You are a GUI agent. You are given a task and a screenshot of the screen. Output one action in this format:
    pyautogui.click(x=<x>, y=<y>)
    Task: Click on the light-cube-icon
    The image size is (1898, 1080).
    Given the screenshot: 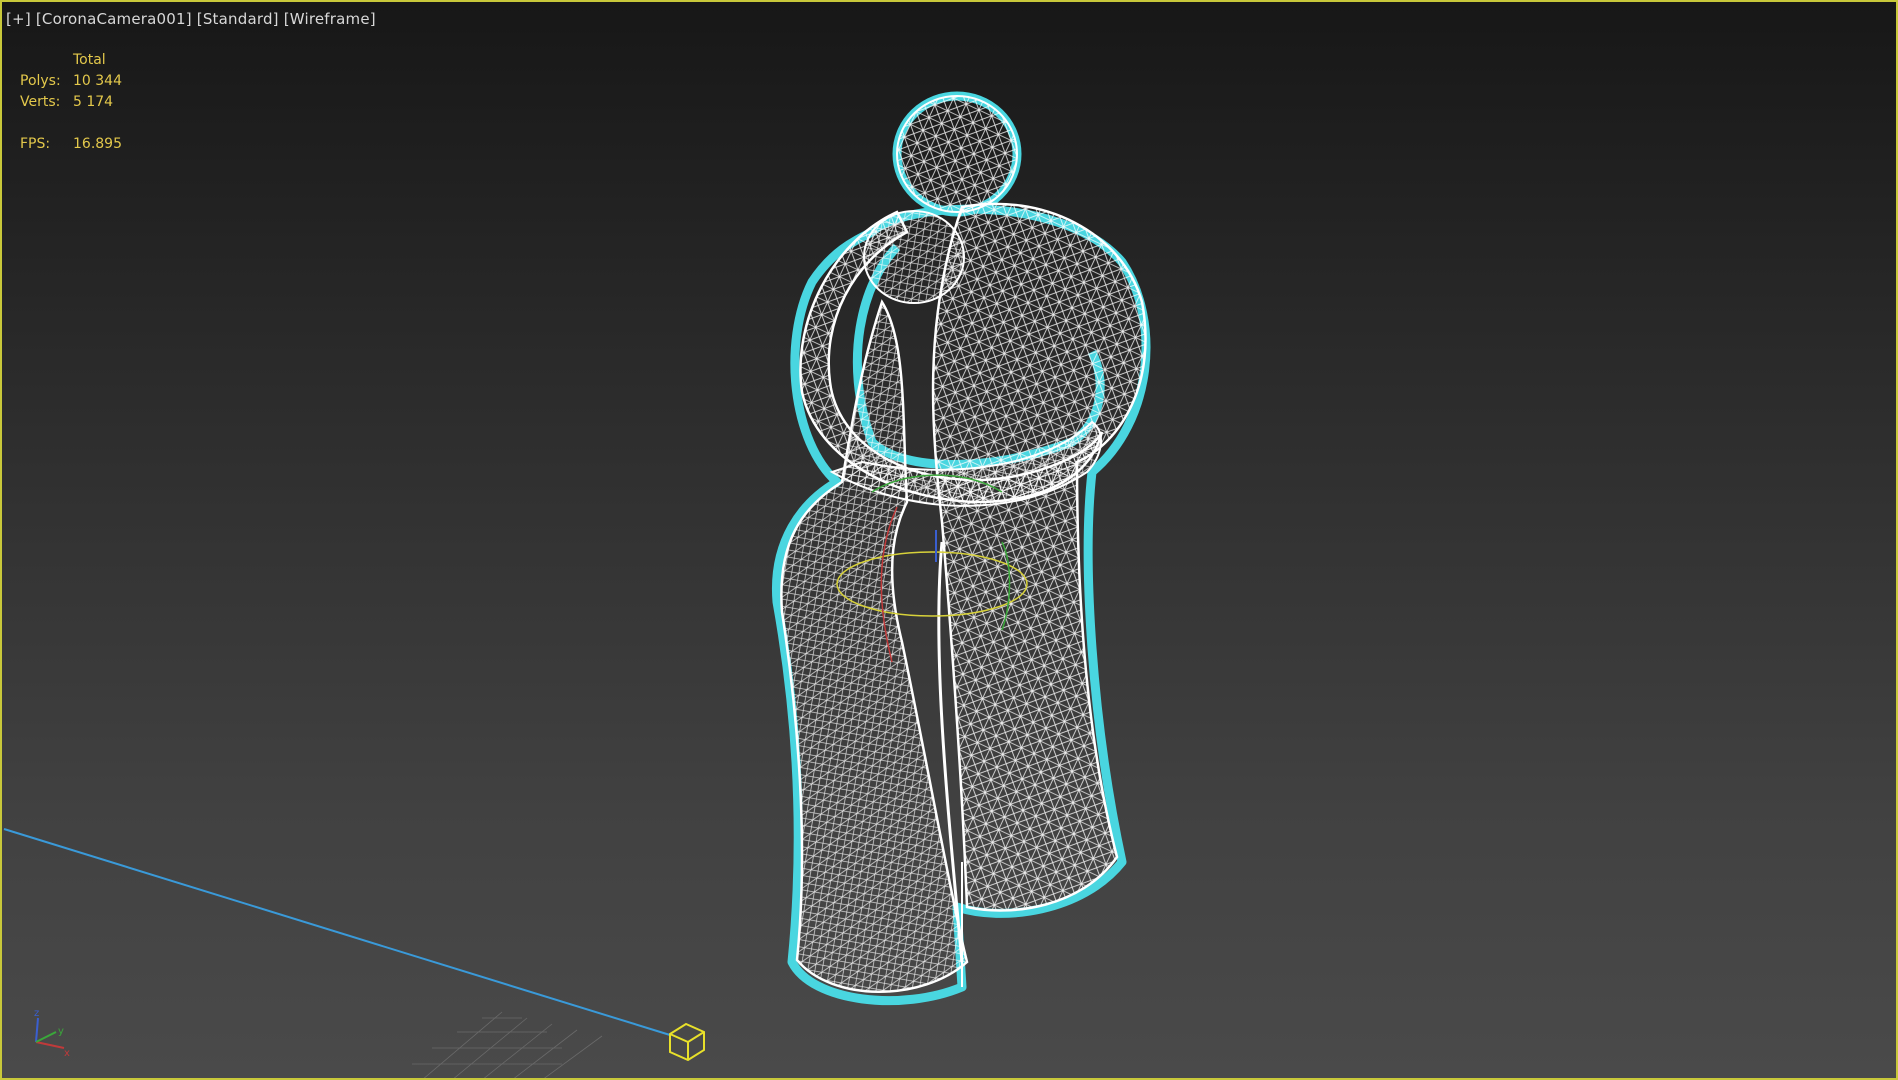 What is the action you would take?
    pyautogui.click(x=687, y=1042)
    